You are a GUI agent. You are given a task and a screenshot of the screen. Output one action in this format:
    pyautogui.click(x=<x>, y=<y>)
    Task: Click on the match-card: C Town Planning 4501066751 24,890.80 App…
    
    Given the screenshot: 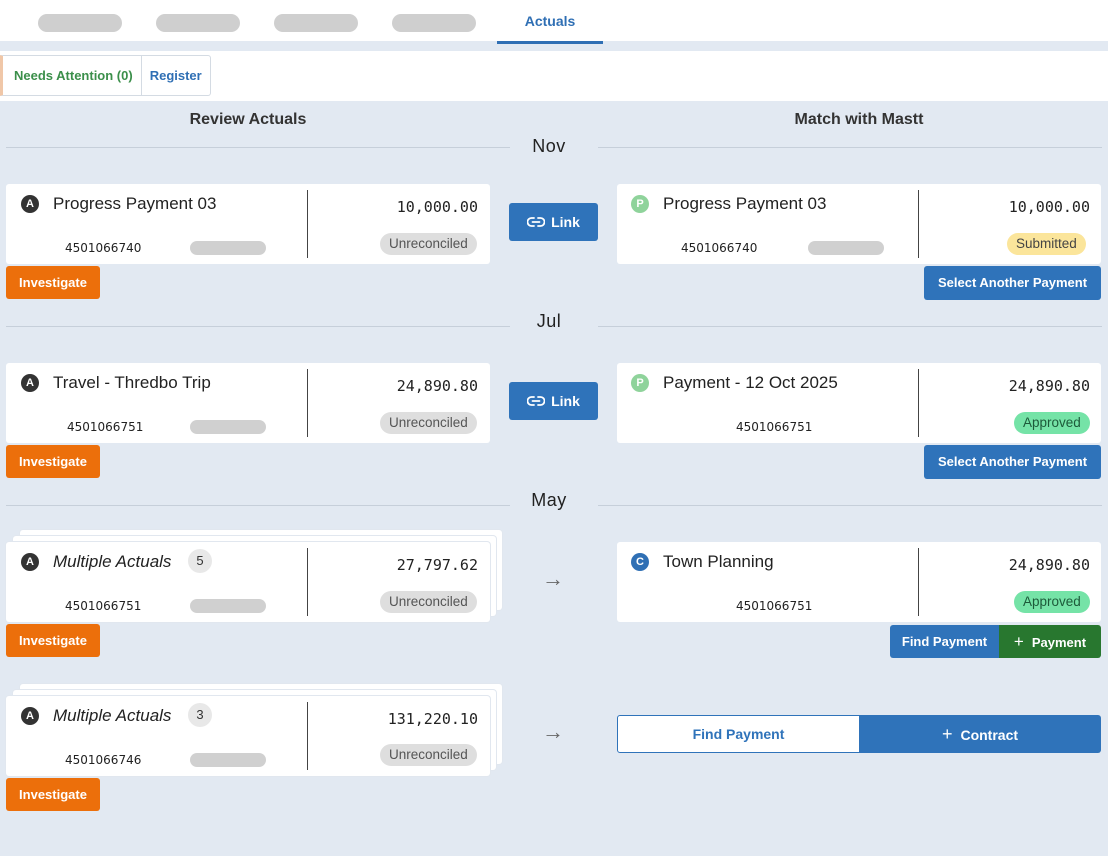 What is the action you would take?
    pyautogui.click(x=859, y=582)
    